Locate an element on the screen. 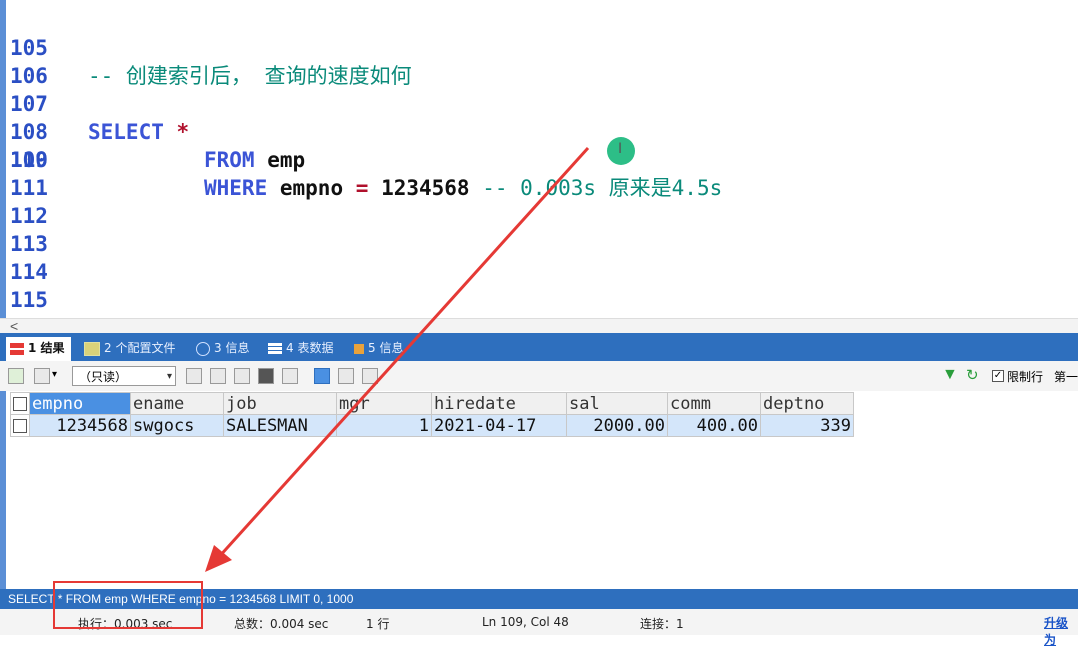 Image resolution: width=1078 pixels, height=648 pixels. column-header: empno is located at coordinates (80, 403).